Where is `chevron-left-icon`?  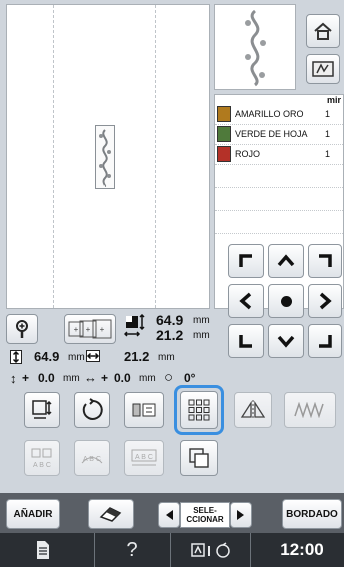
chevron-left-icon is located at coordinates (245, 301).